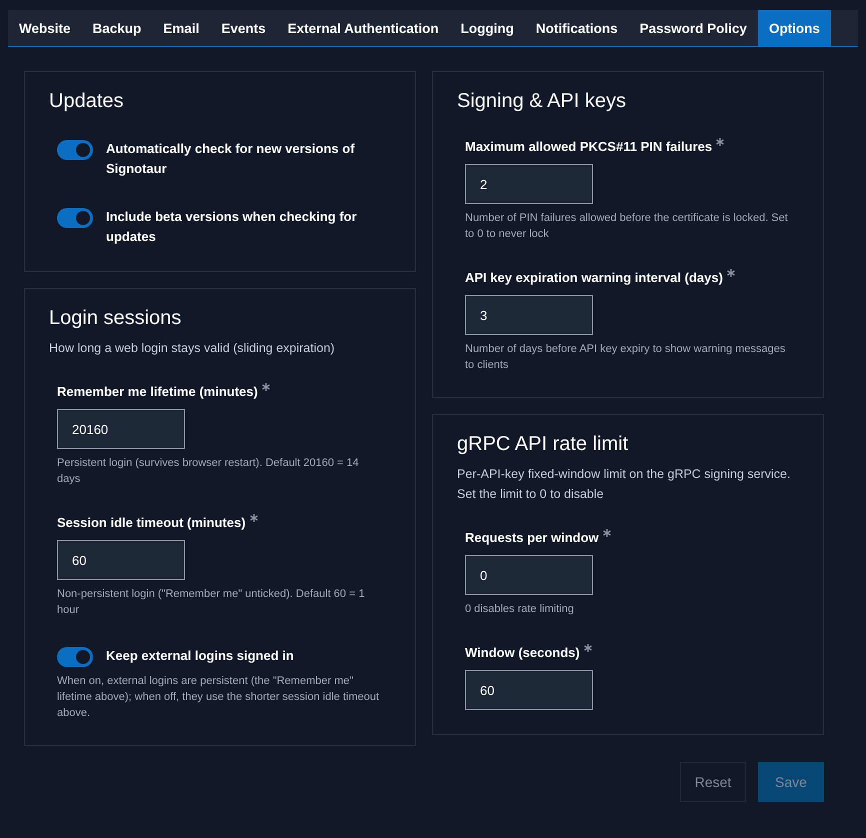 This screenshot has height=838, width=866. Describe the element at coordinates (529, 315) in the screenshot. I see `input-field: 3` at that location.